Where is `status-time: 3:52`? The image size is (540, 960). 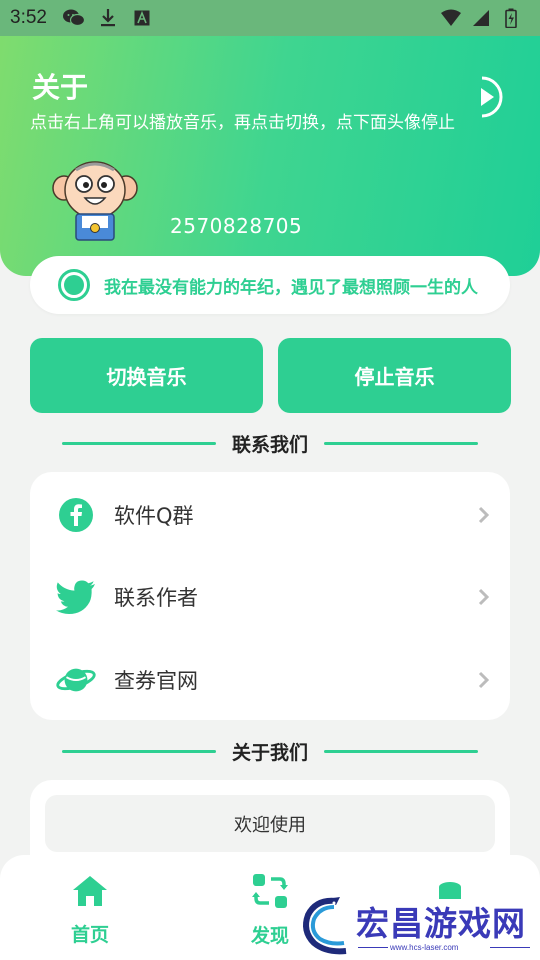 status-time: 3:52 is located at coordinates (28, 17).